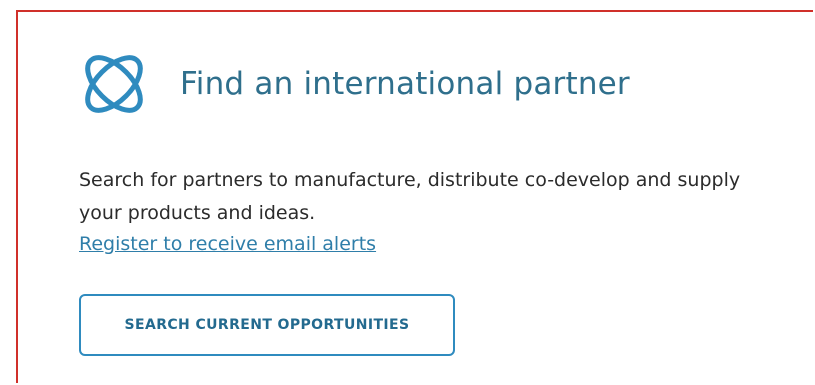 Image resolution: width=815 pixels, height=385 pixels. What do you see at coordinates (405, 84) in the screenshot?
I see `card-title: Find an international partner` at bounding box center [405, 84].